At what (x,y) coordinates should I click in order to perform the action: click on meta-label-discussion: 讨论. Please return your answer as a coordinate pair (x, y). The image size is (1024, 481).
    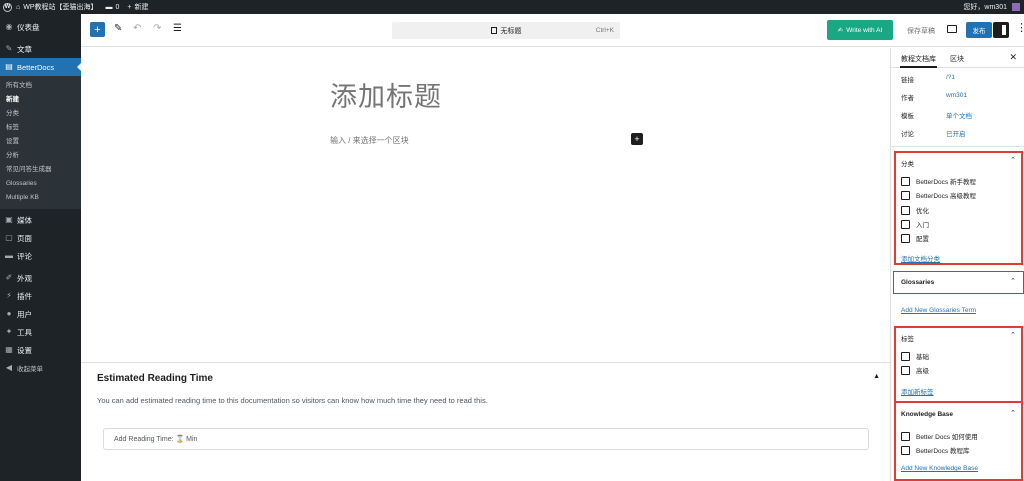
    Looking at the image, I should click on (907, 134).